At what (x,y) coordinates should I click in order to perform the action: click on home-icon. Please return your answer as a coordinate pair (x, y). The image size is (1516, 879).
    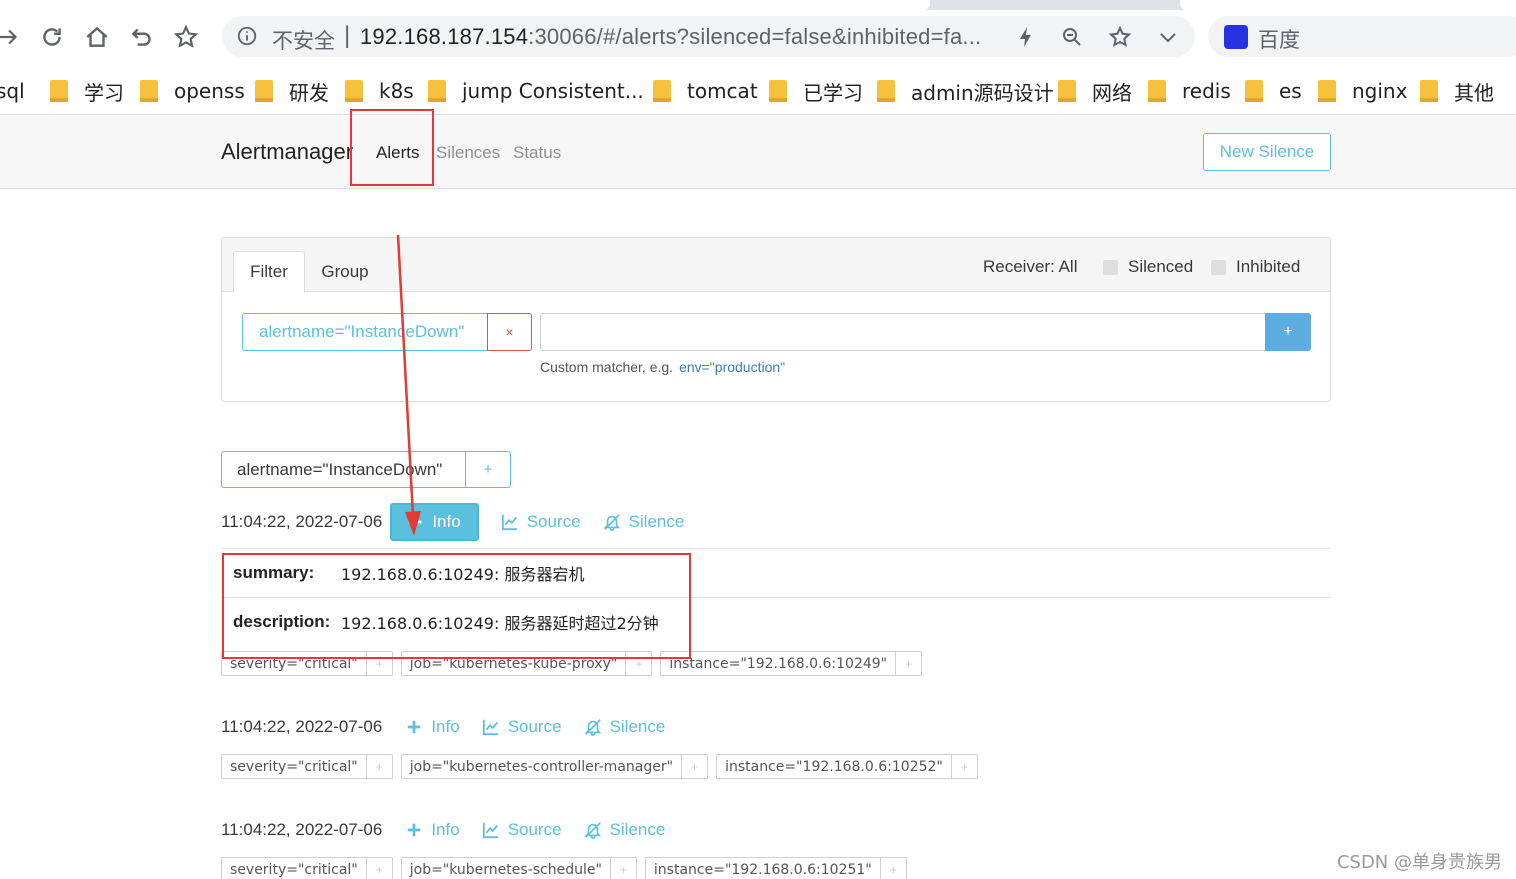
    Looking at the image, I should click on (97, 37).